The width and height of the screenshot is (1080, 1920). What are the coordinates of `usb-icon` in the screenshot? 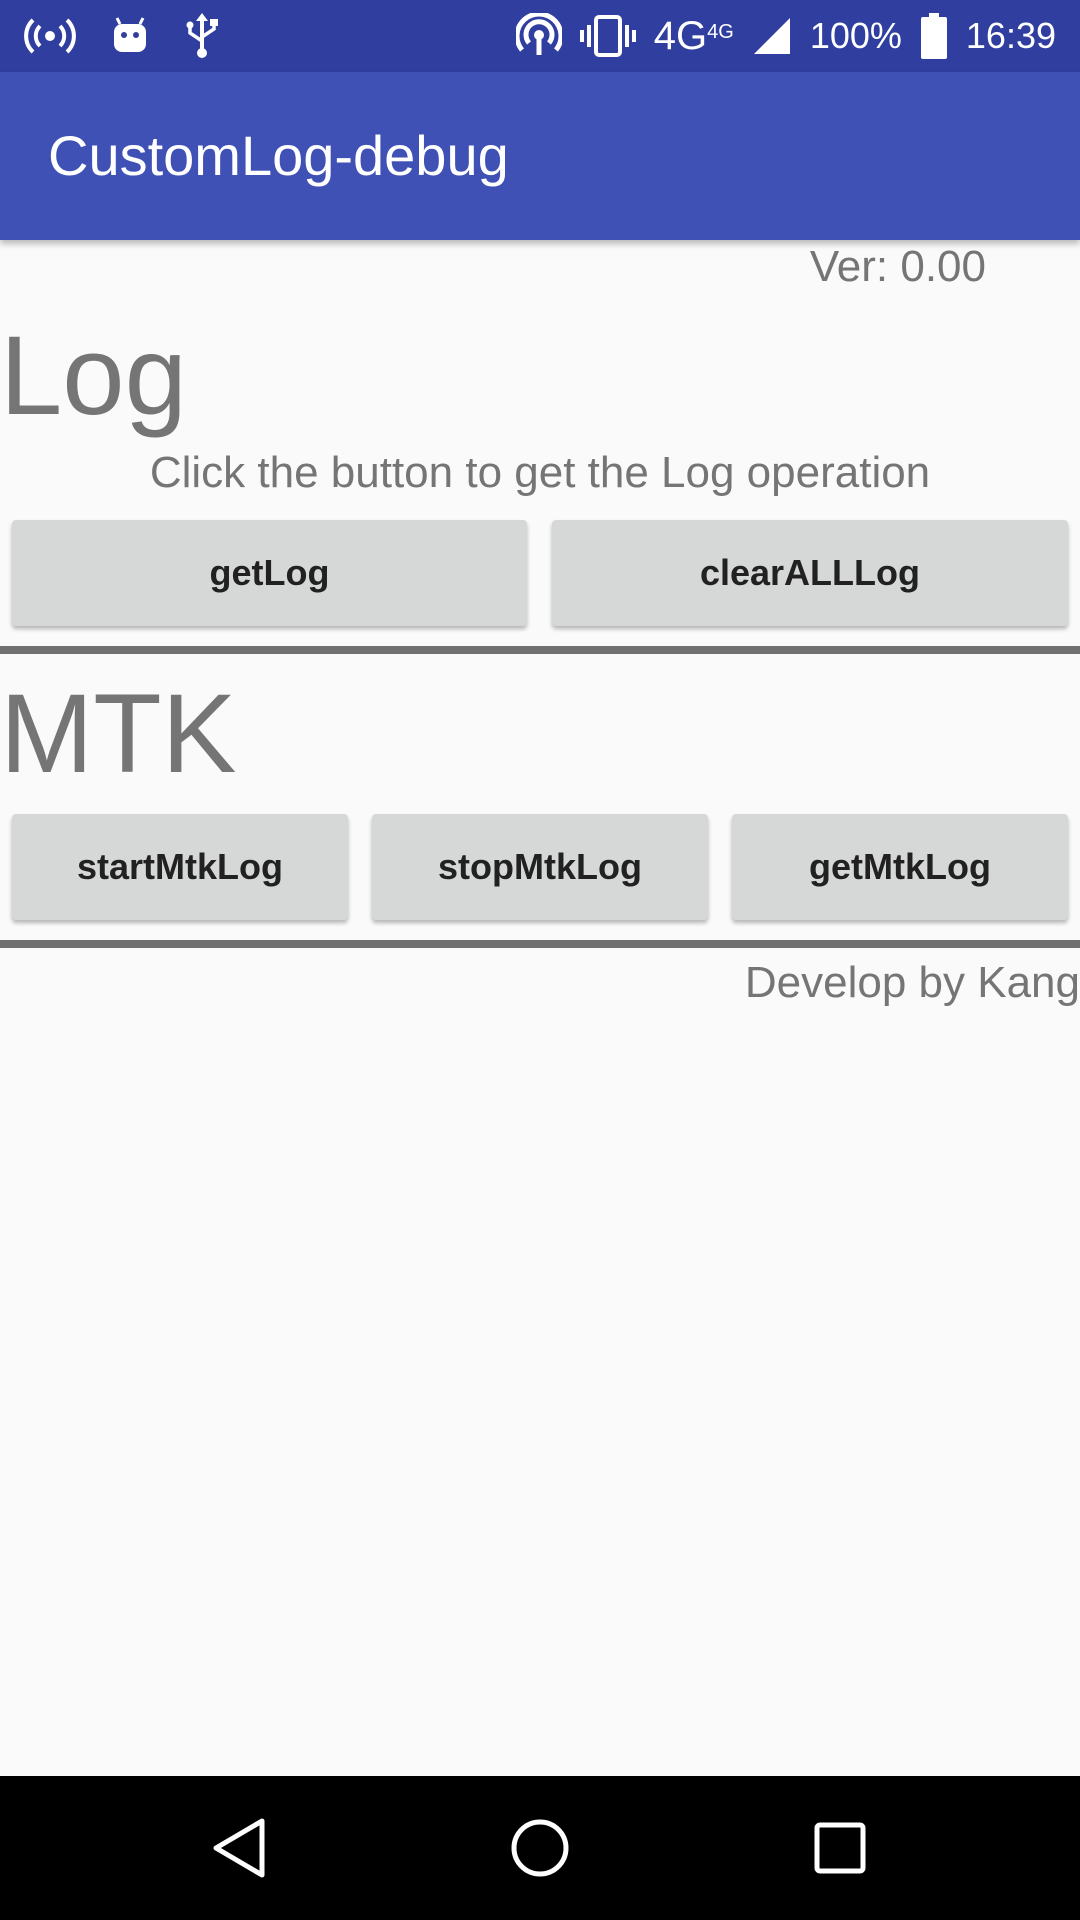 It's located at (202, 36).